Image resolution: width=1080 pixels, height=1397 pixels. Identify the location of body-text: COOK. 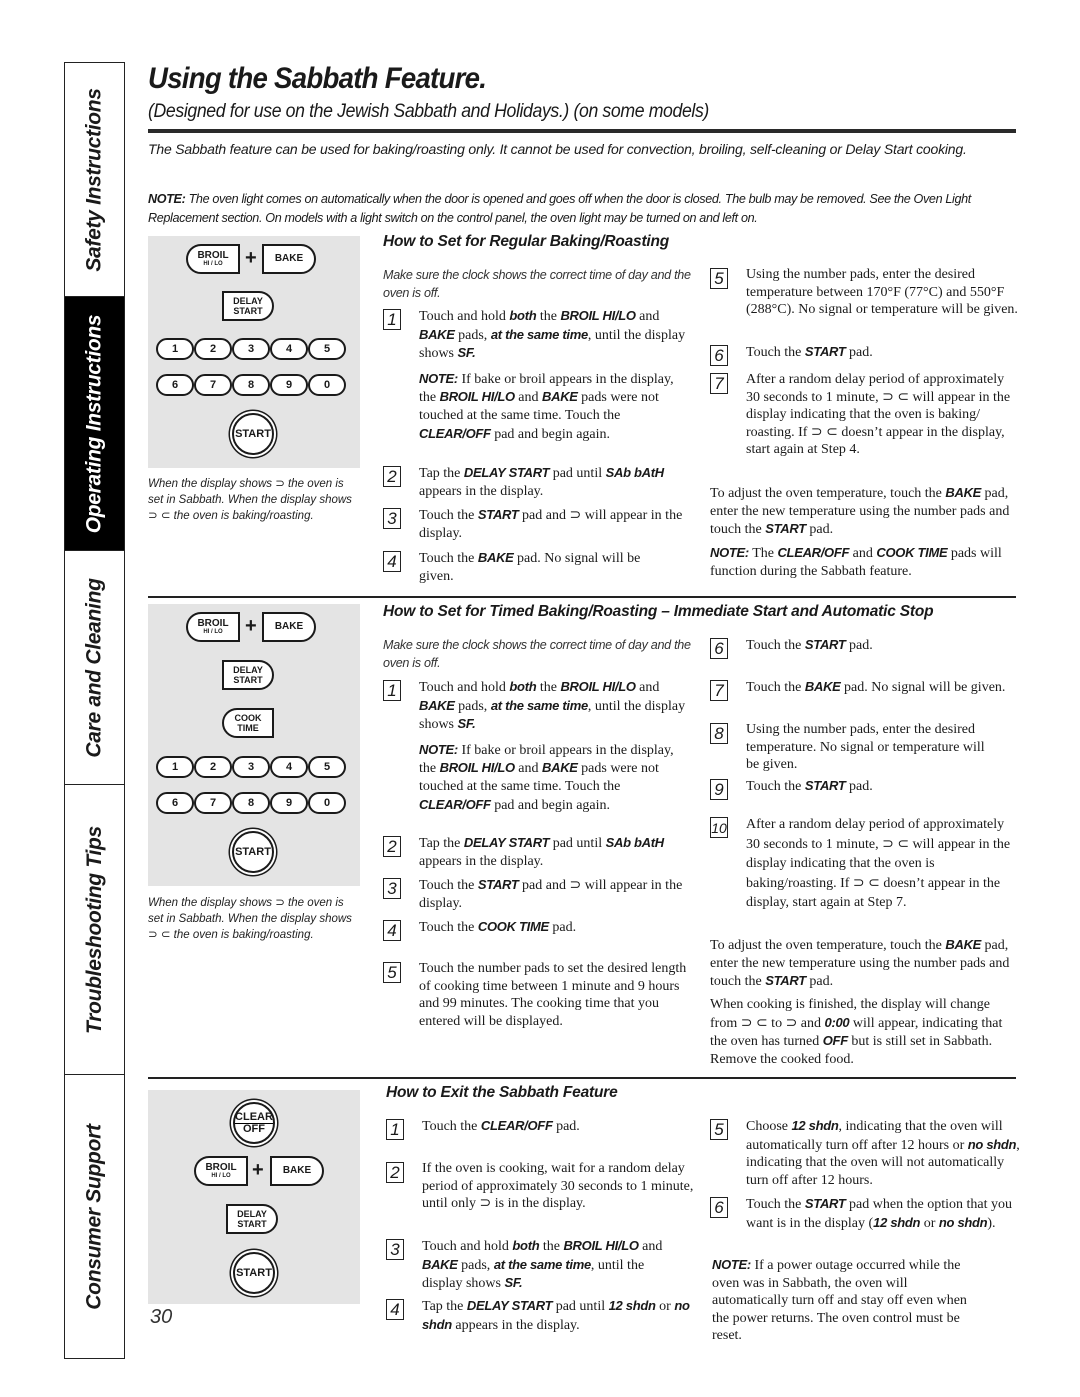
(248, 718).